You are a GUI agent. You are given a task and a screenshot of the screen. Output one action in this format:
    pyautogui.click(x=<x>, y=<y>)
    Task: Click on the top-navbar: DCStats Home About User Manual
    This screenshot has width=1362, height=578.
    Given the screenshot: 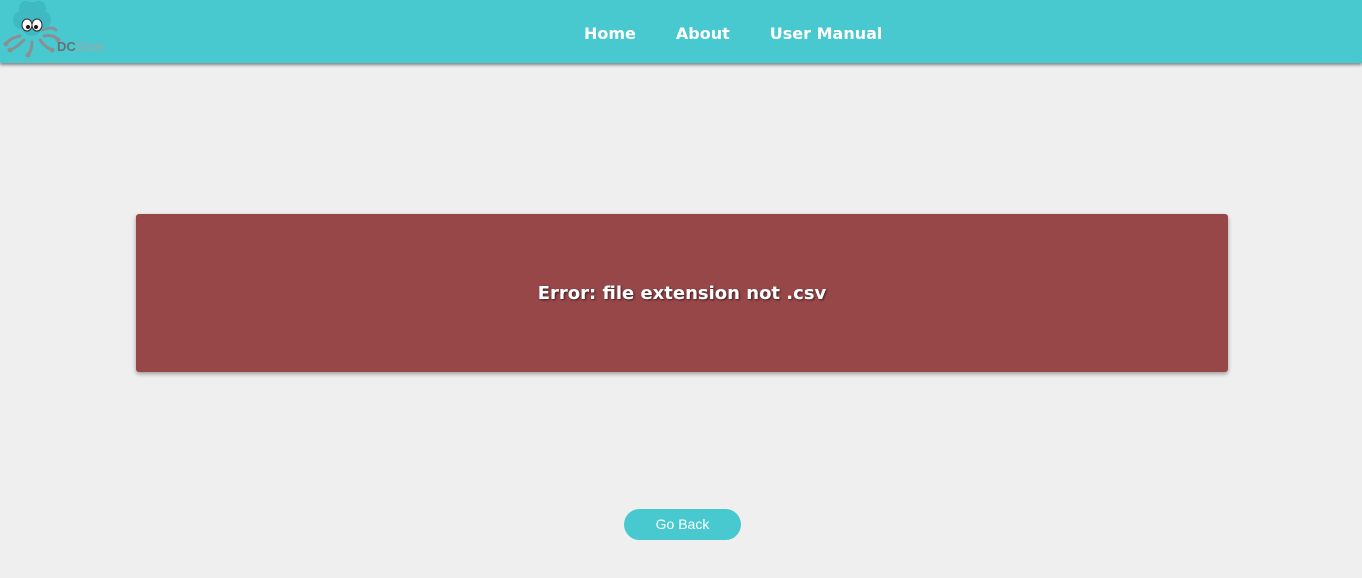 What is the action you would take?
    pyautogui.click(x=681, y=31)
    